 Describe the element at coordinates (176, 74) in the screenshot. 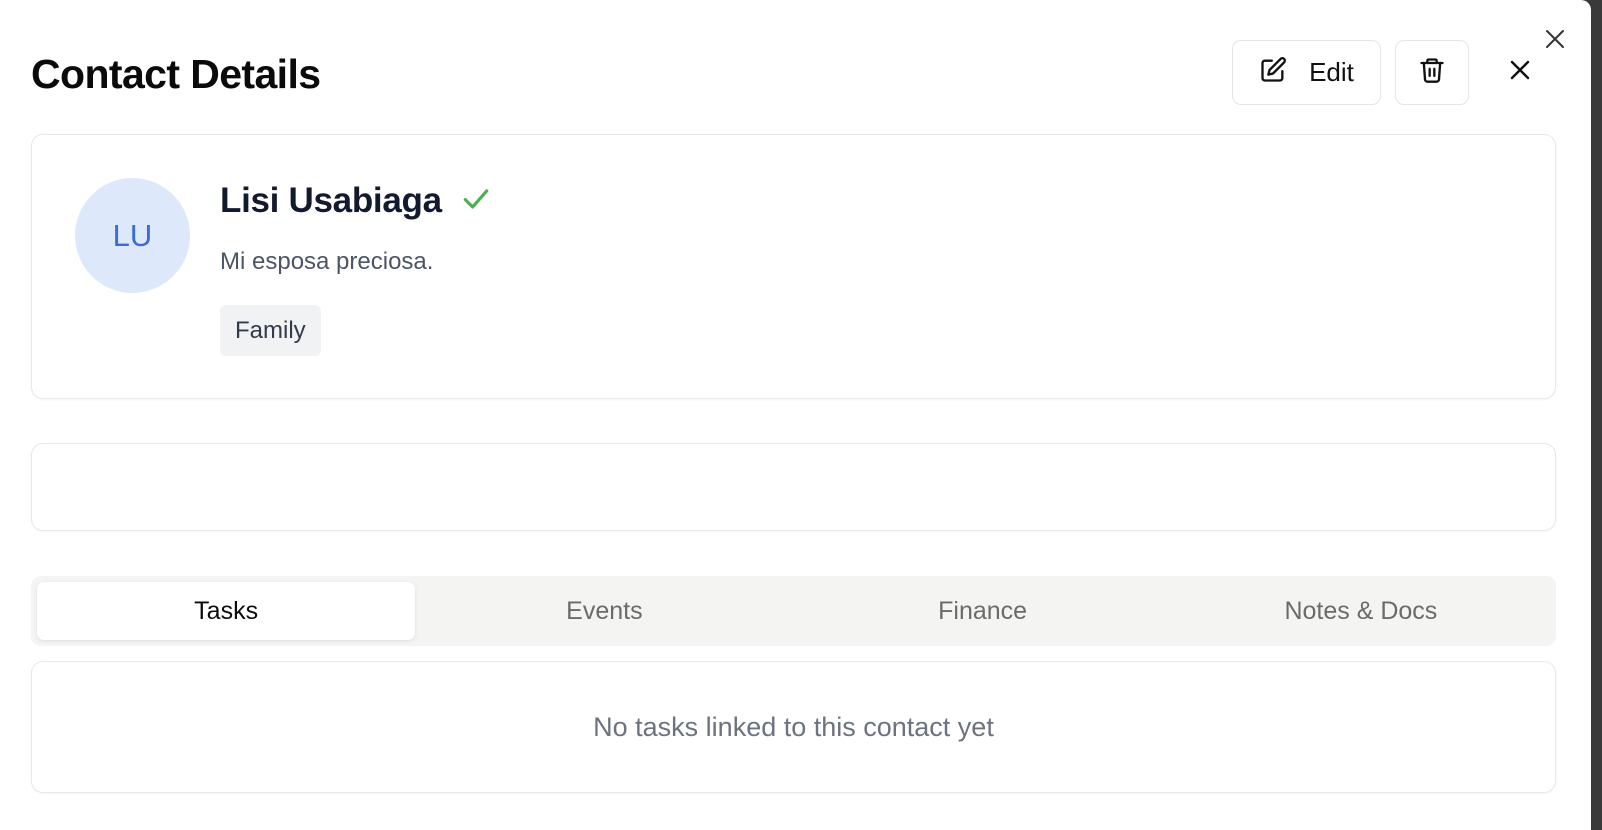

I see `page-title: Contact Details` at that location.